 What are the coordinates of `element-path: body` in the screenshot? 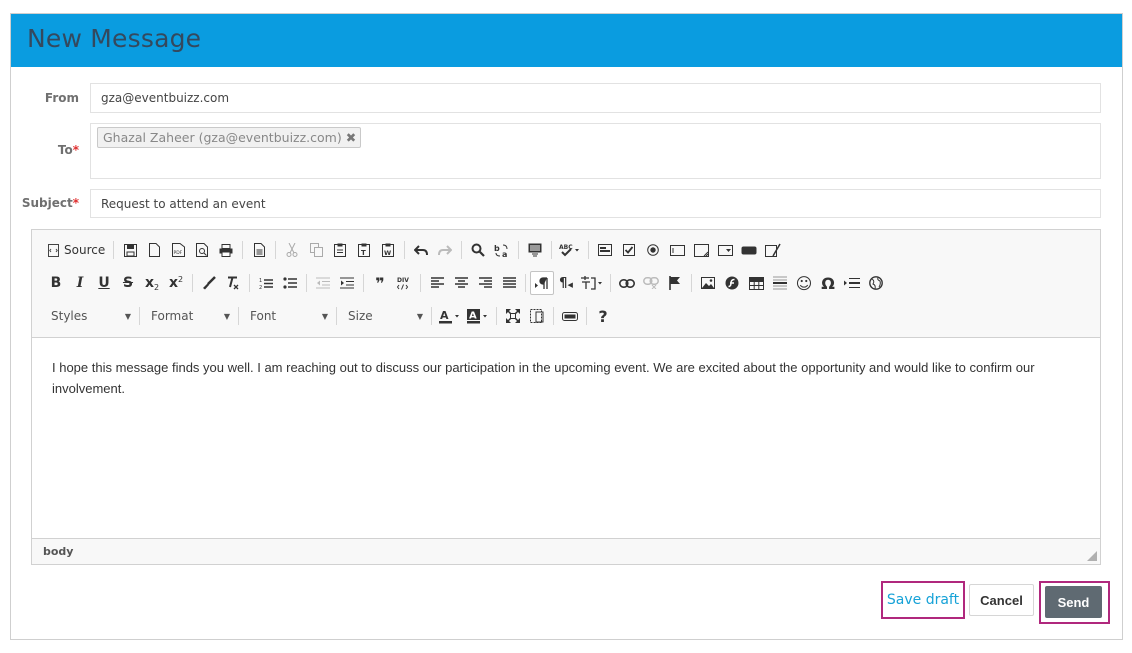 It's located at (58, 551).